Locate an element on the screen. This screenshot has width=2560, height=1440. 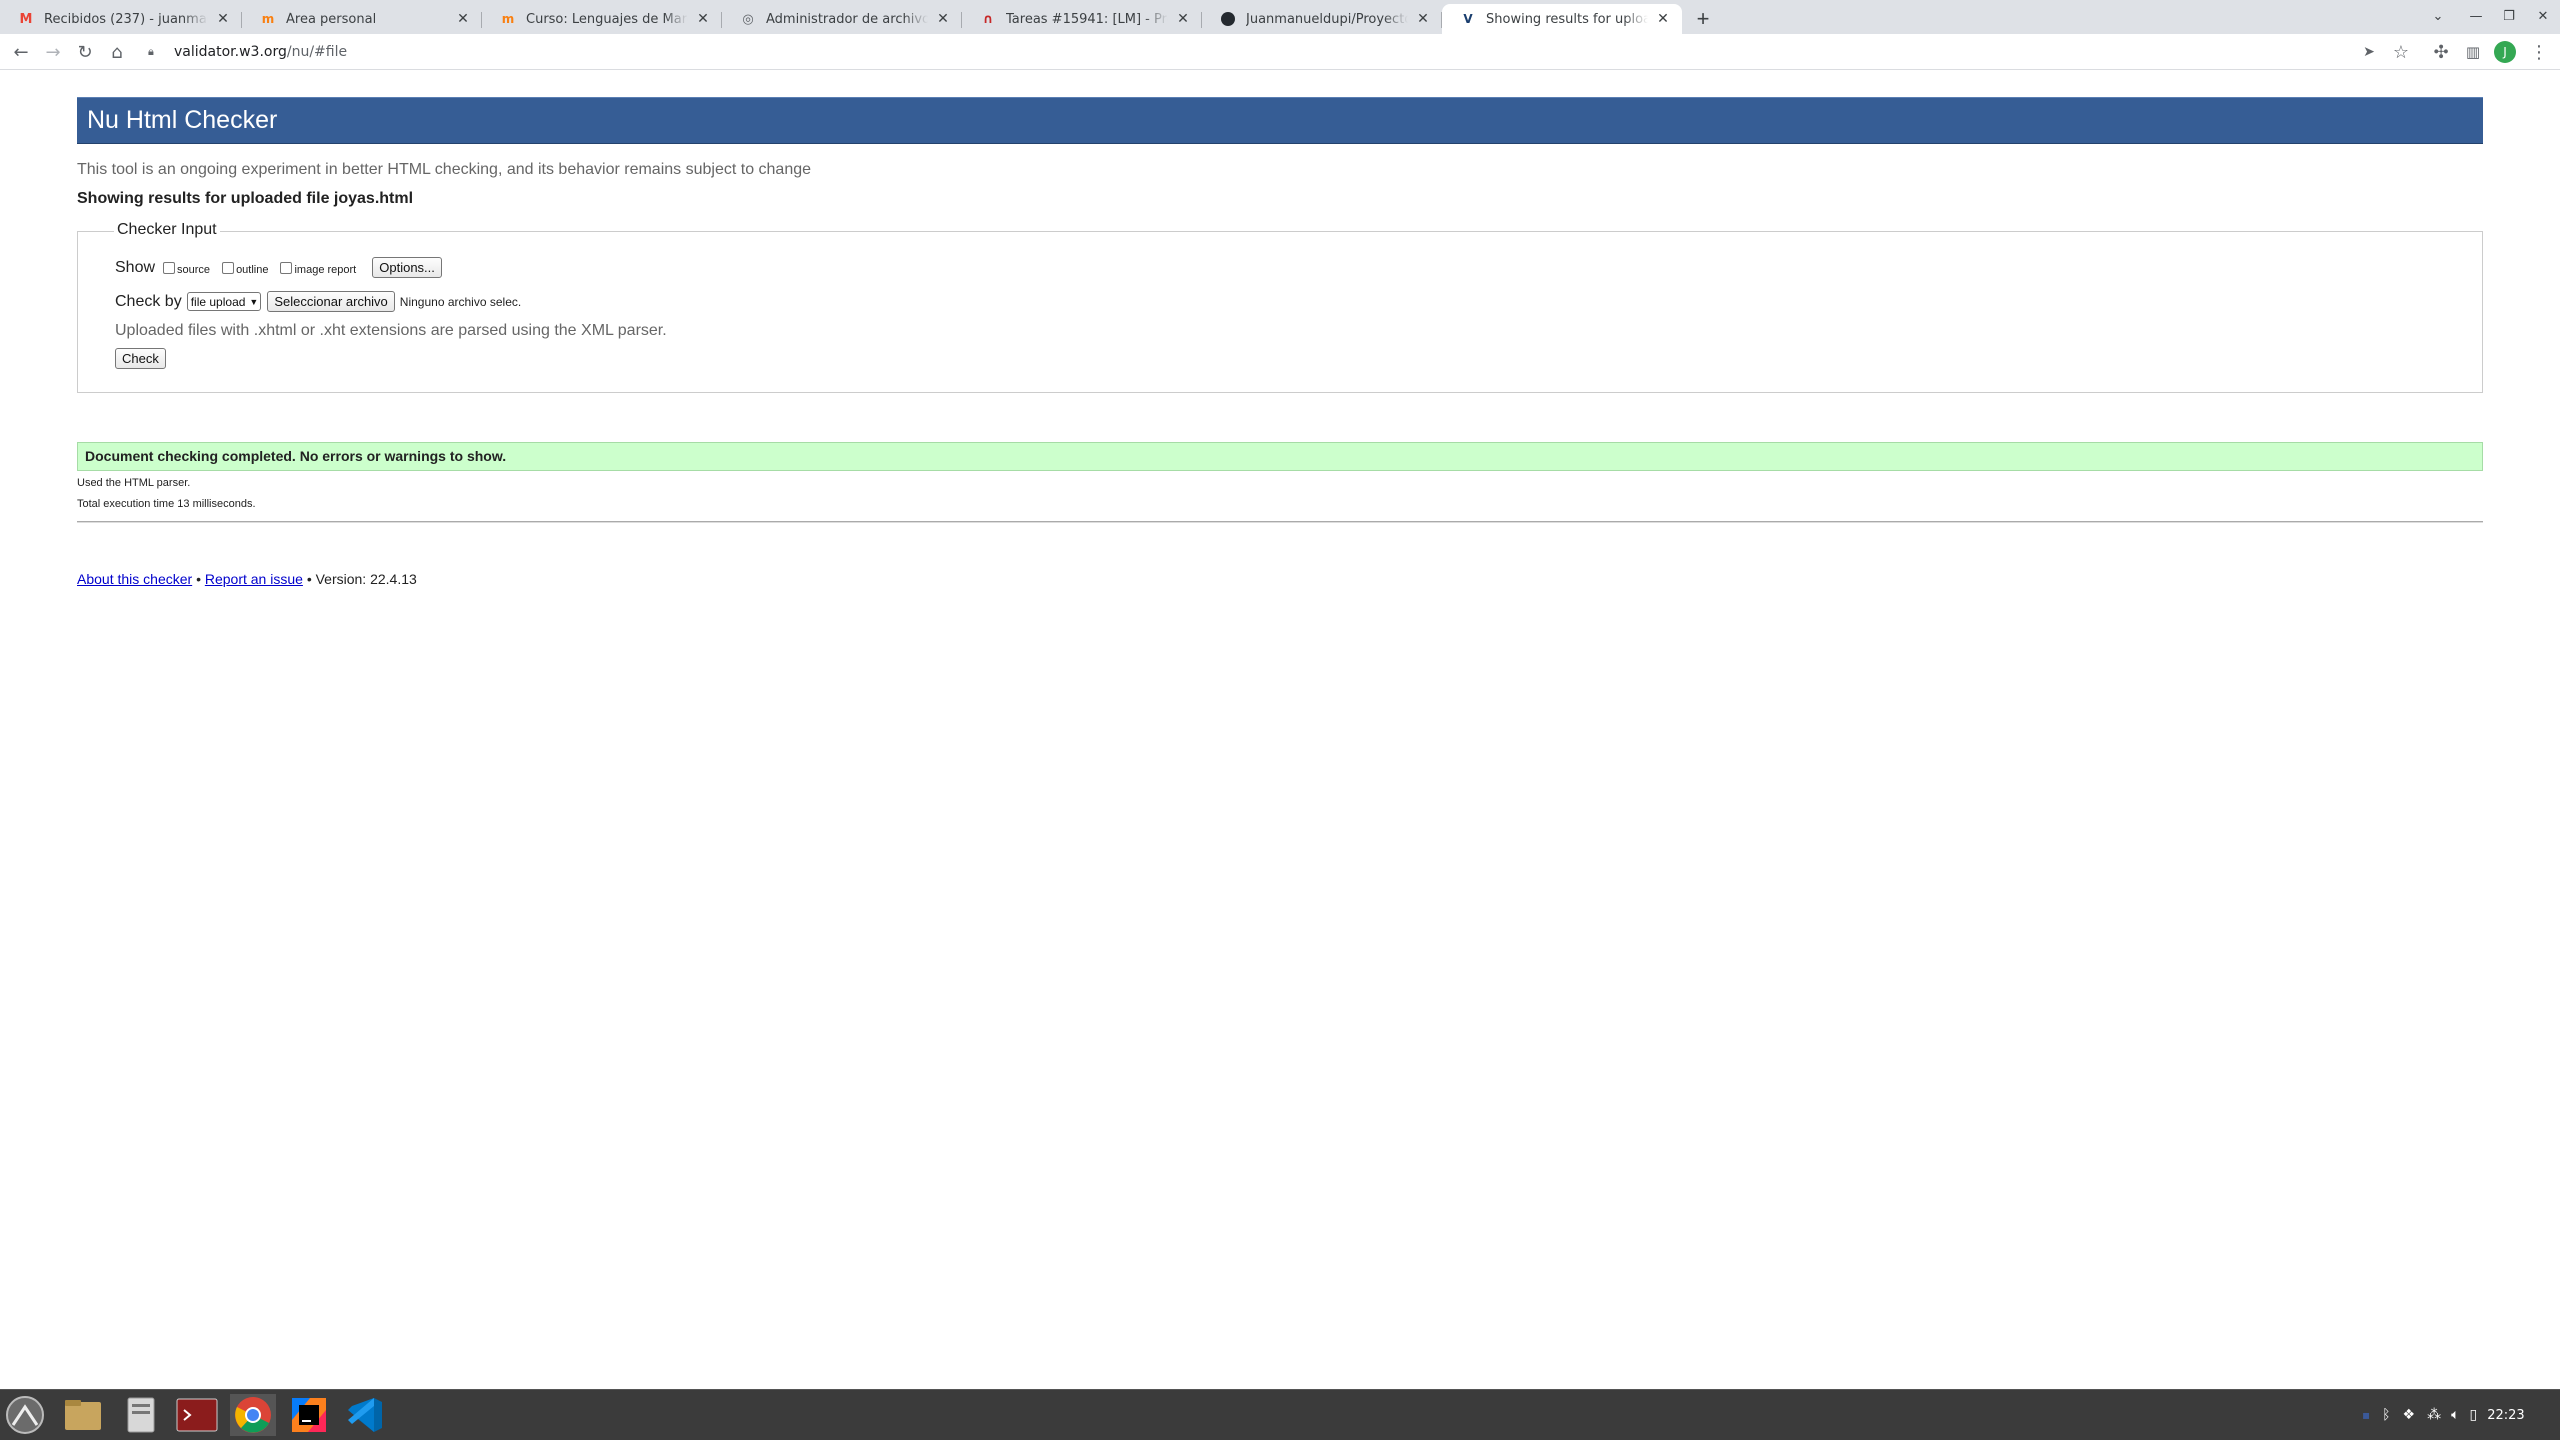
check-by-select: file upload ▼ is located at coordinates (224, 301).